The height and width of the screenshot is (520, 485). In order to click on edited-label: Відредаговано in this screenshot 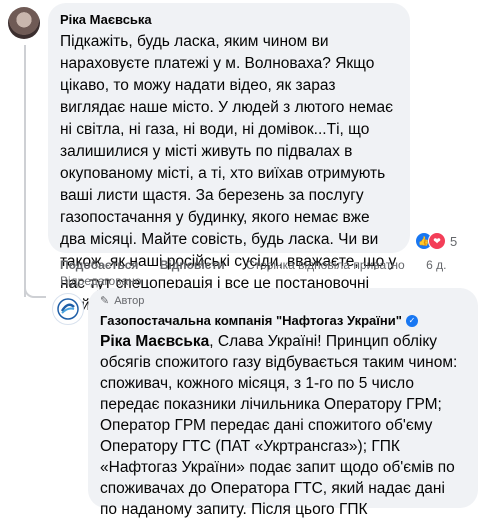, I will do `click(101, 281)`.